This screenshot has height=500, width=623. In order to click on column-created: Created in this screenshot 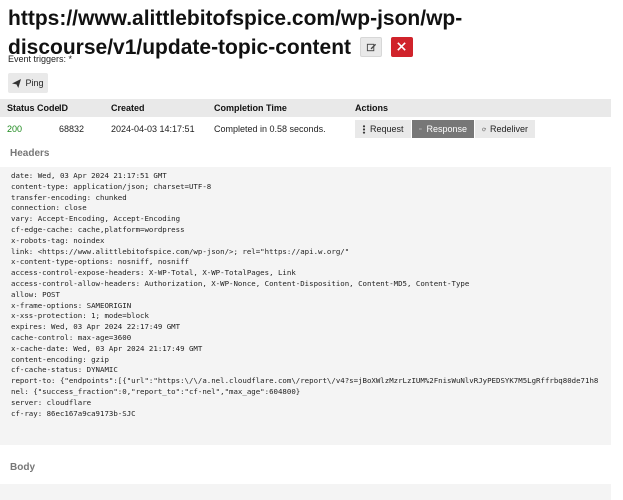, I will do `click(128, 108)`.